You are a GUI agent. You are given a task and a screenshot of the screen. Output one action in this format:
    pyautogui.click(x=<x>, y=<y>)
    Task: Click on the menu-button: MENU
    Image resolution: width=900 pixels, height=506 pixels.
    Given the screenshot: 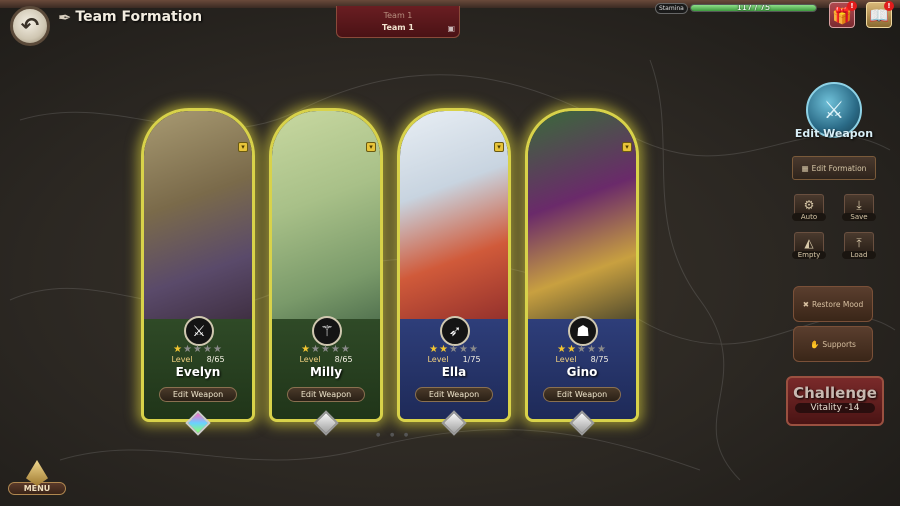 What is the action you would take?
    pyautogui.click(x=37, y=483)
    